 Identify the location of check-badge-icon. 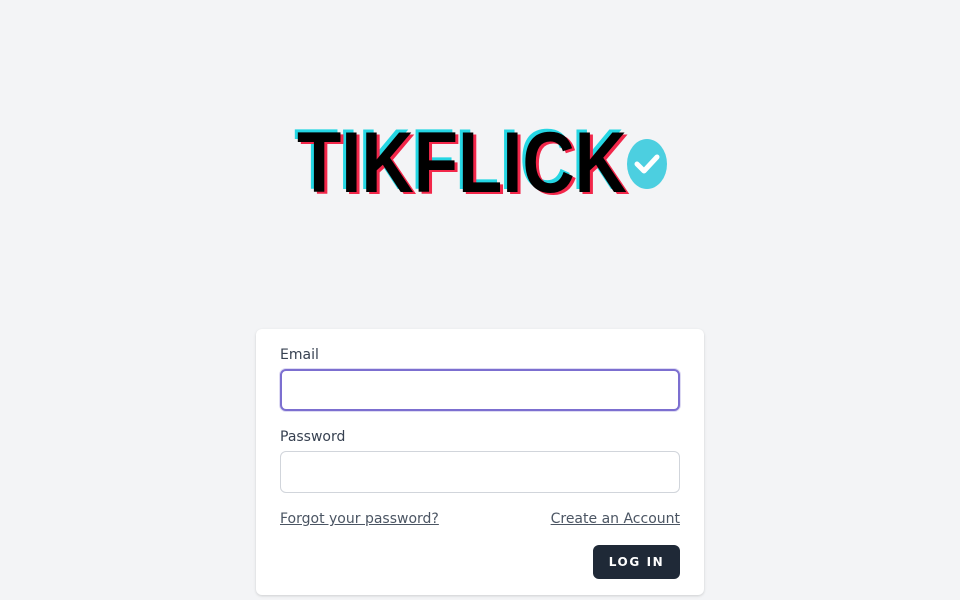
(647, 164).